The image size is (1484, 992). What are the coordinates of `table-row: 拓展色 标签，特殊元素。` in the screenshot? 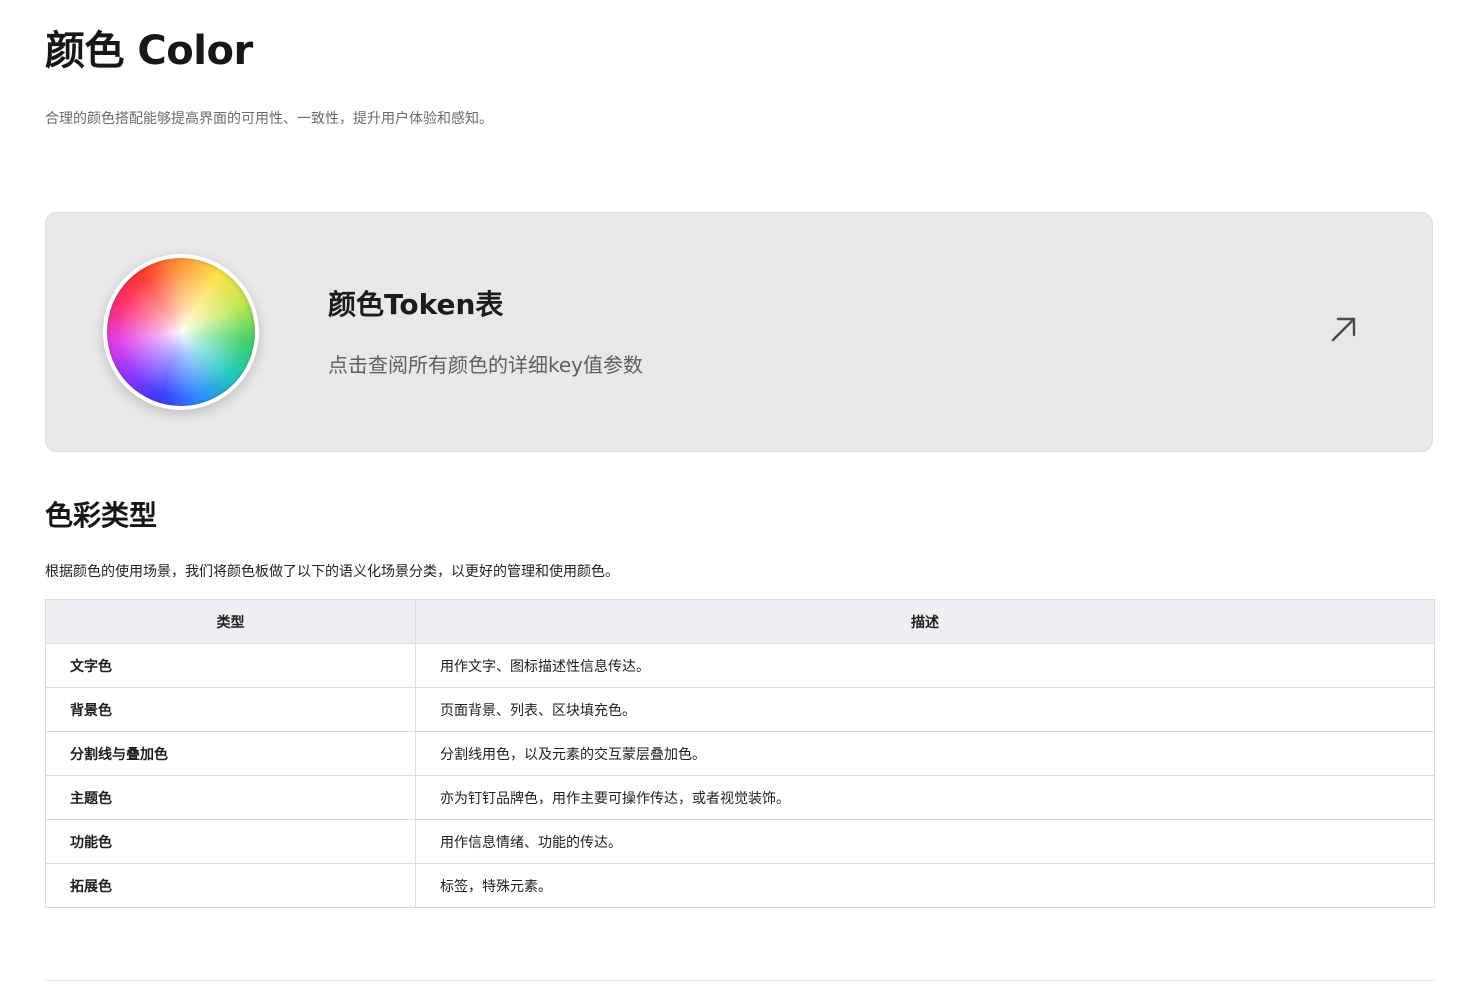 It's located at (740, 885).